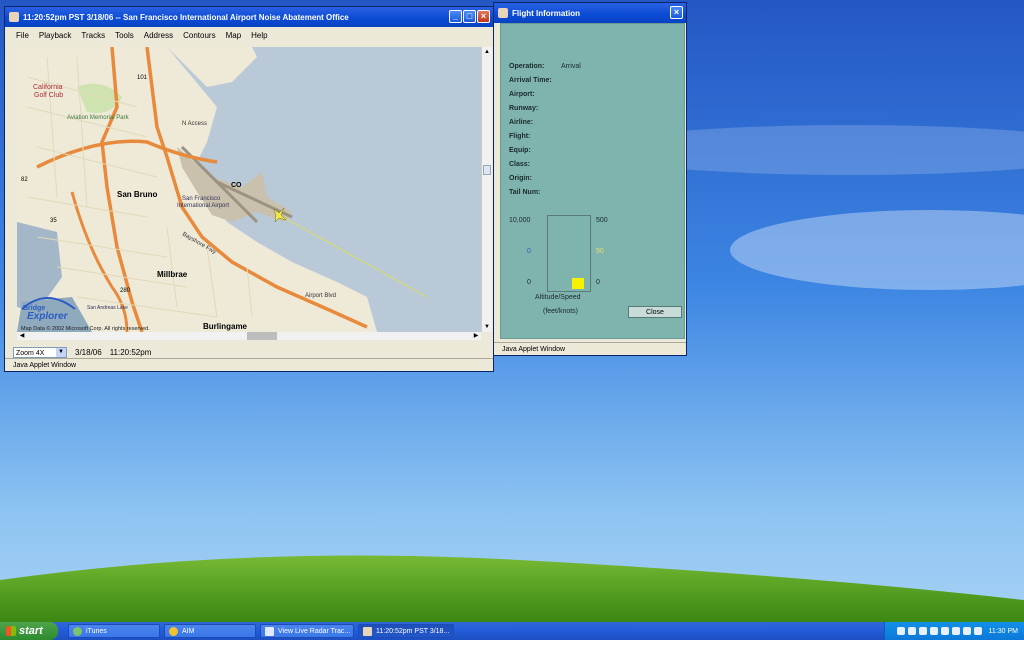  Describe the element at coordinates (236, 185) in the screenshot. I see `map-label-co: CO` at that location.